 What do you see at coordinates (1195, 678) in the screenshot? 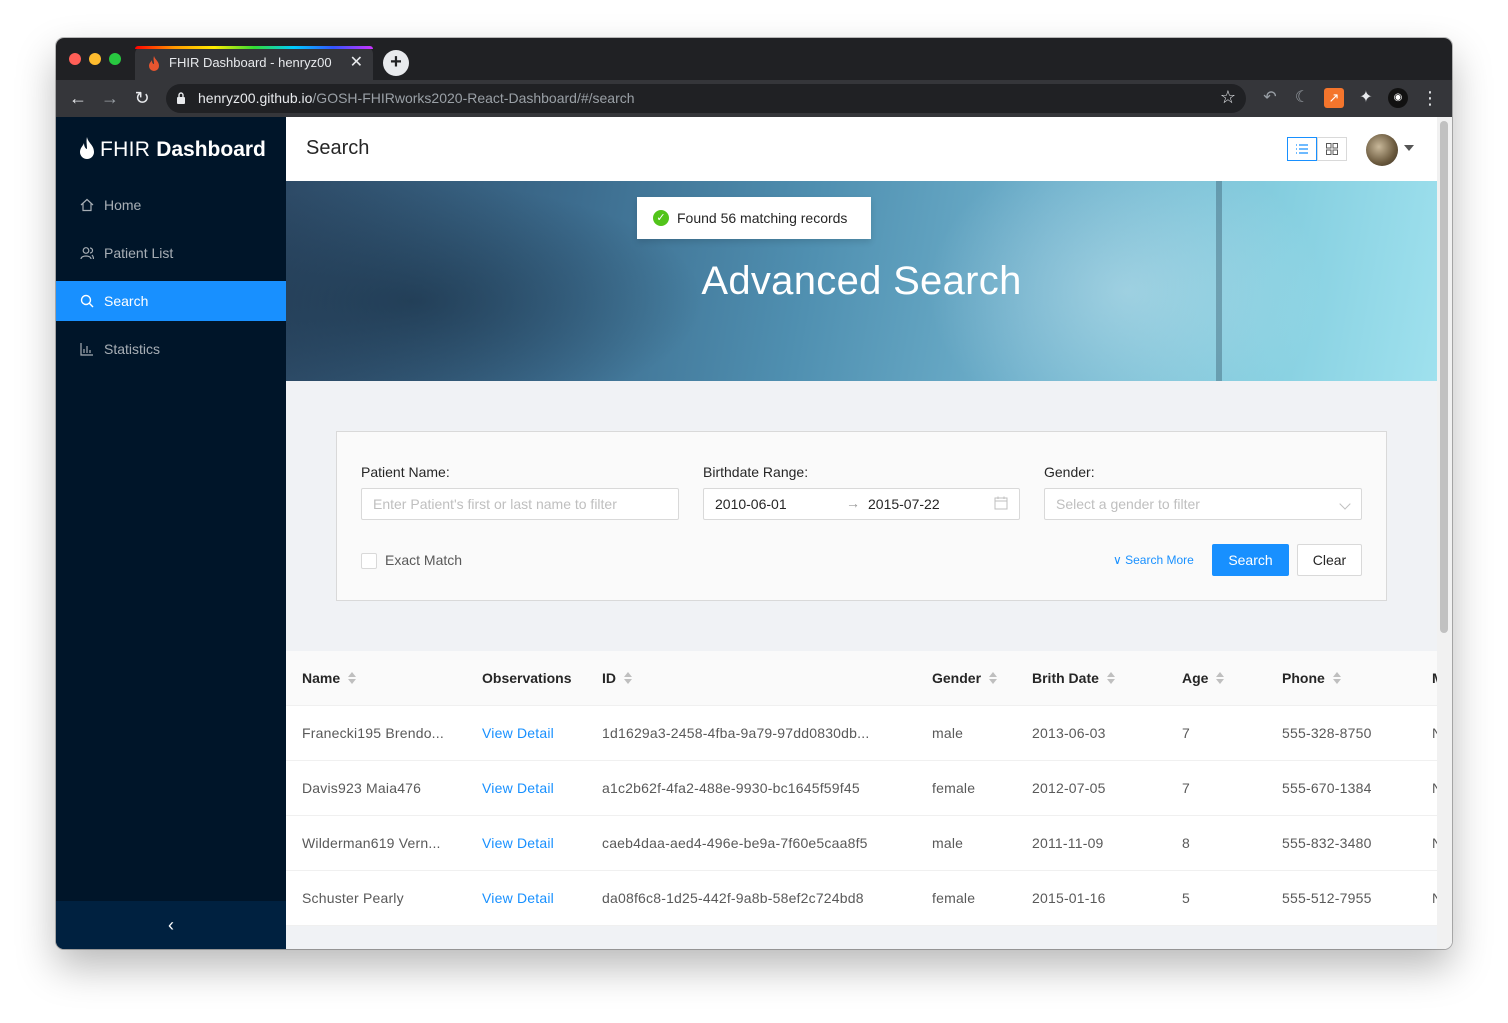
I see `column-header-label: Age` at bounding box center [1195, 678].